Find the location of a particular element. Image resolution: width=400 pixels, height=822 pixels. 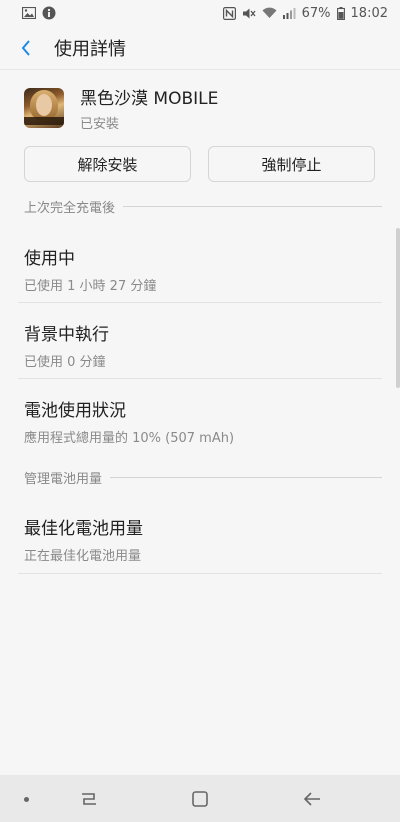

nfc-icon is located at coordinates (229, 13).